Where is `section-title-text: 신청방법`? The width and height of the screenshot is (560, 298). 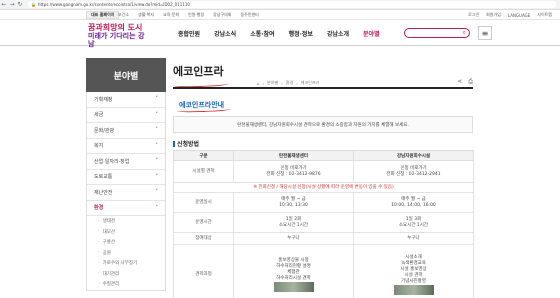 section-title-text: 신청방법 is located at coordinates (188, 144).